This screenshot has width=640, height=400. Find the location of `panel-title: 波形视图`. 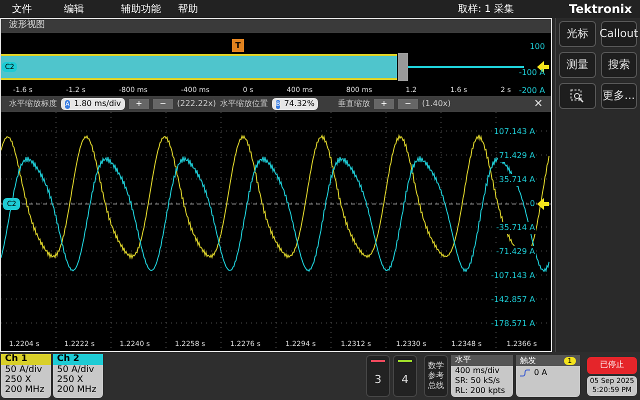

panel-title: 波形视图 is located at coordinates (27, 25).